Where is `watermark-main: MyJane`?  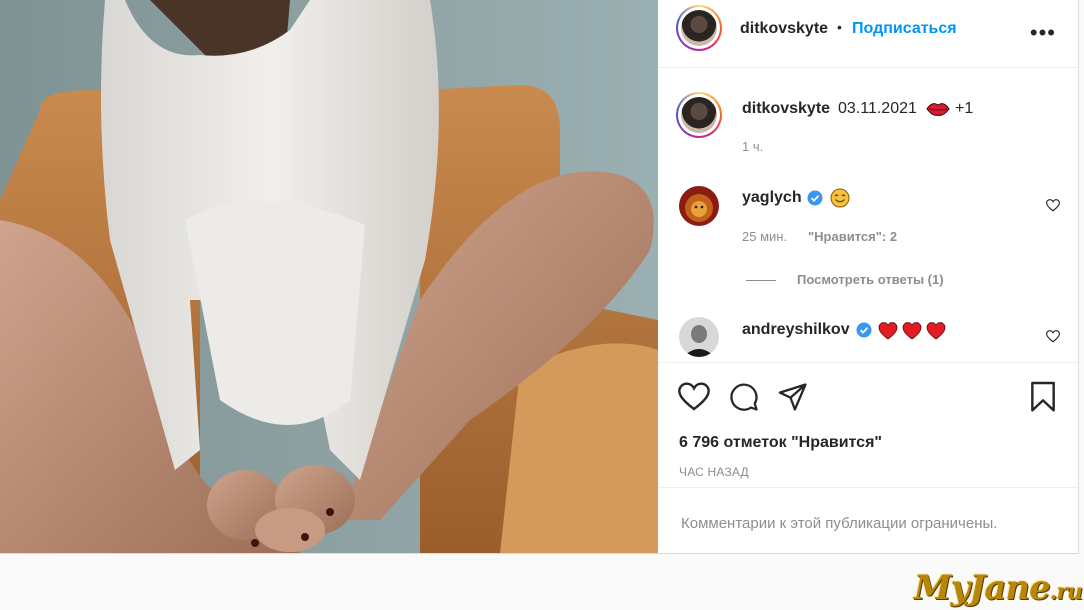
watermark-main: MyJane is located at coordinates (982, 588).